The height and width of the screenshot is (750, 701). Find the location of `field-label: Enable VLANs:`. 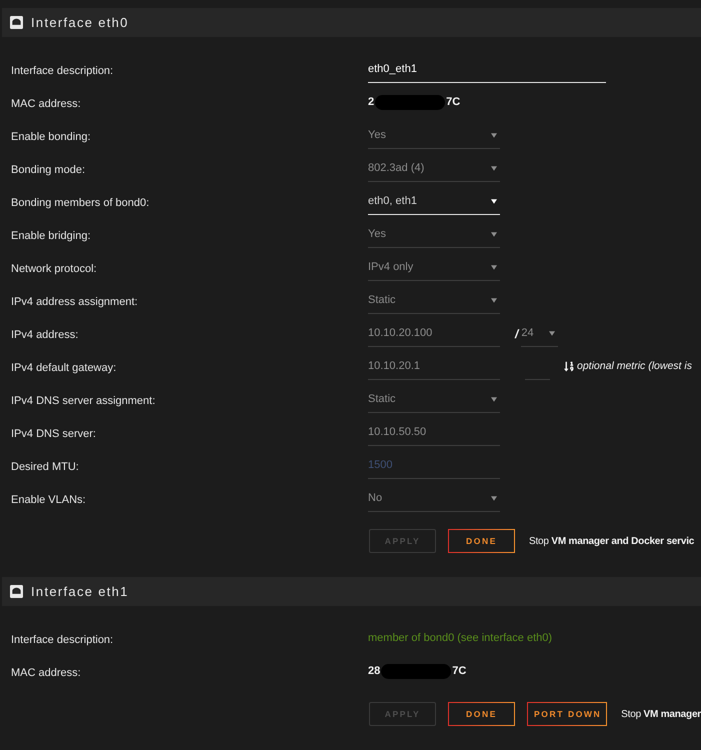

field-label: Enable VLANs: is located at coordinates (48, 500).